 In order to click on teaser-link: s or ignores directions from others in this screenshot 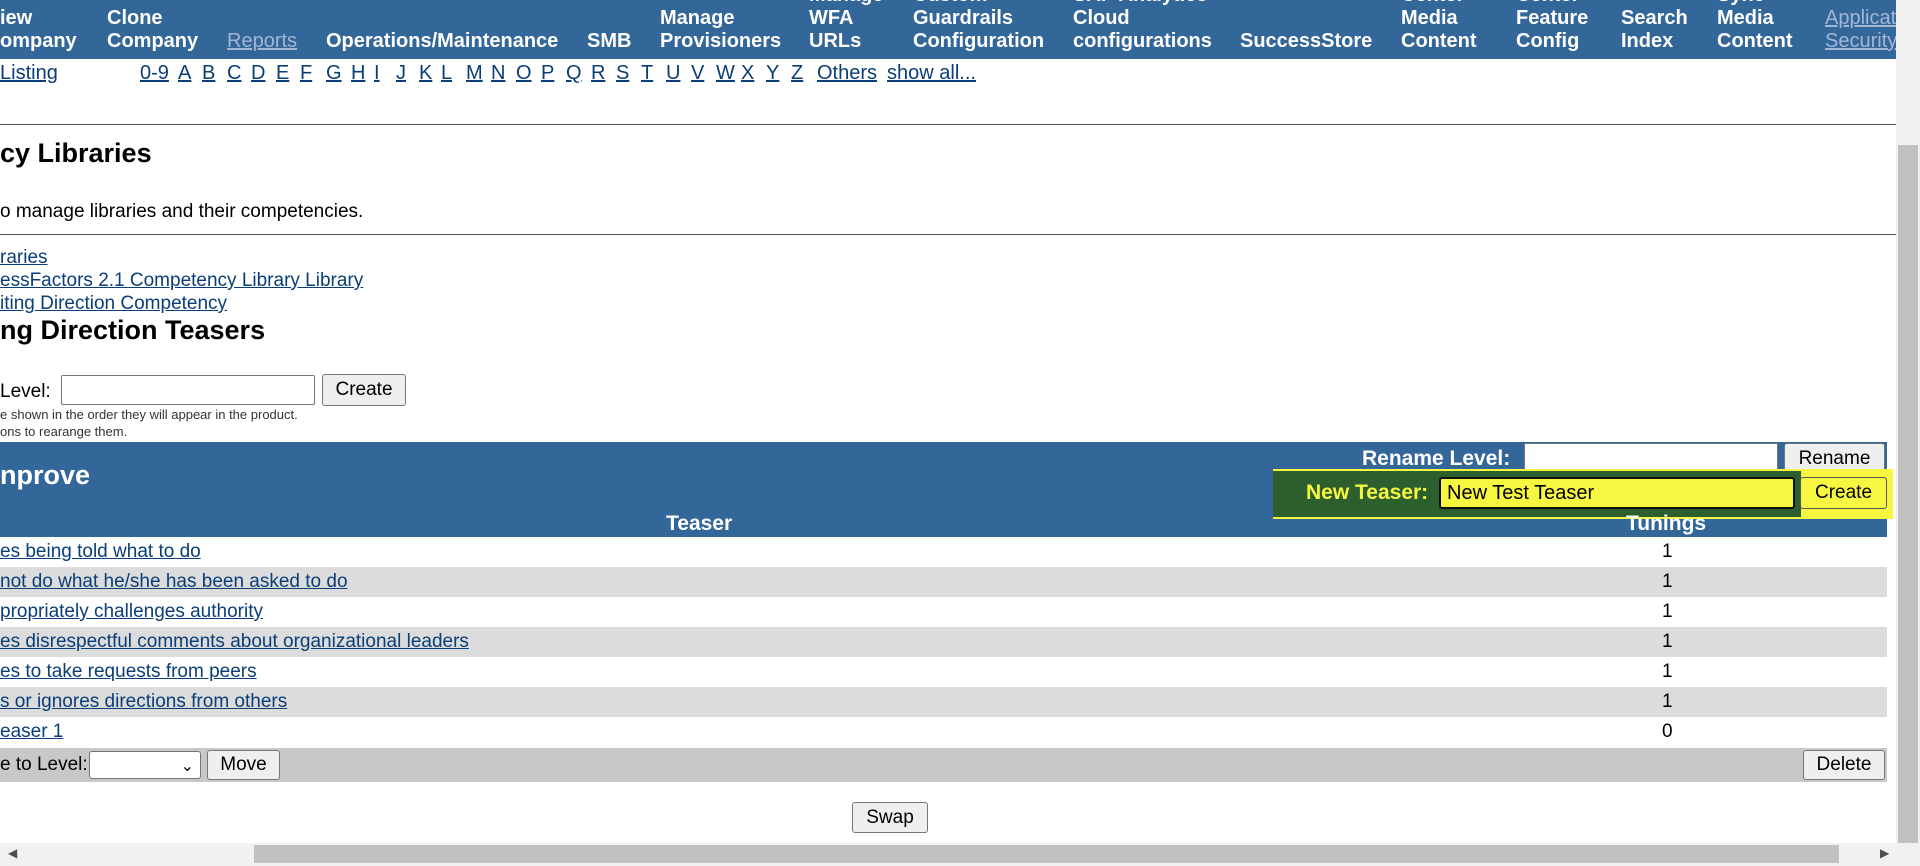, I will do `click(143, 702)`.